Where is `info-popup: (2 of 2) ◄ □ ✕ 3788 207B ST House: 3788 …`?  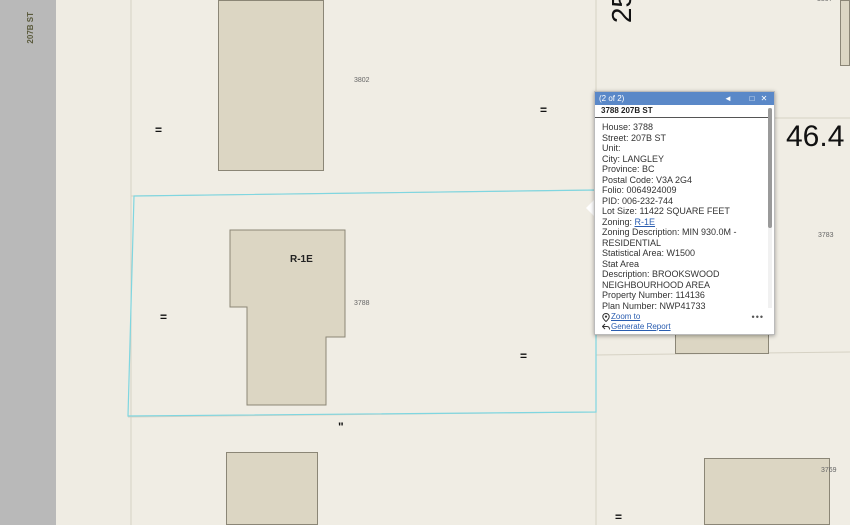 info-popup: (2 of 2) ◄ □ ✕ 3788 207B ST House: 3788 … is located at coordinates (684, 213).